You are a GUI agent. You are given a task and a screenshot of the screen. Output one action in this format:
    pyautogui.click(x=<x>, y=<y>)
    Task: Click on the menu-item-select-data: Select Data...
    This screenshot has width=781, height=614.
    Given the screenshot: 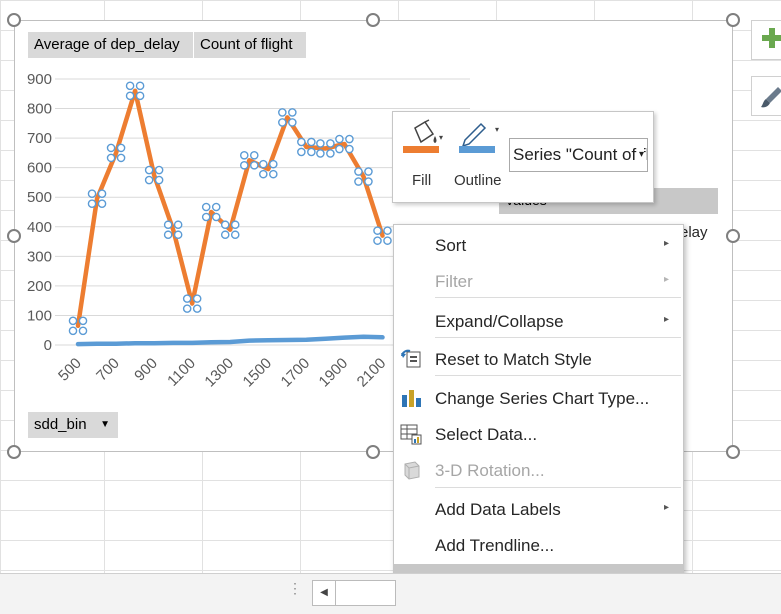 What is the action you would take?
    pyautogui.click(x=538, y=434)
    